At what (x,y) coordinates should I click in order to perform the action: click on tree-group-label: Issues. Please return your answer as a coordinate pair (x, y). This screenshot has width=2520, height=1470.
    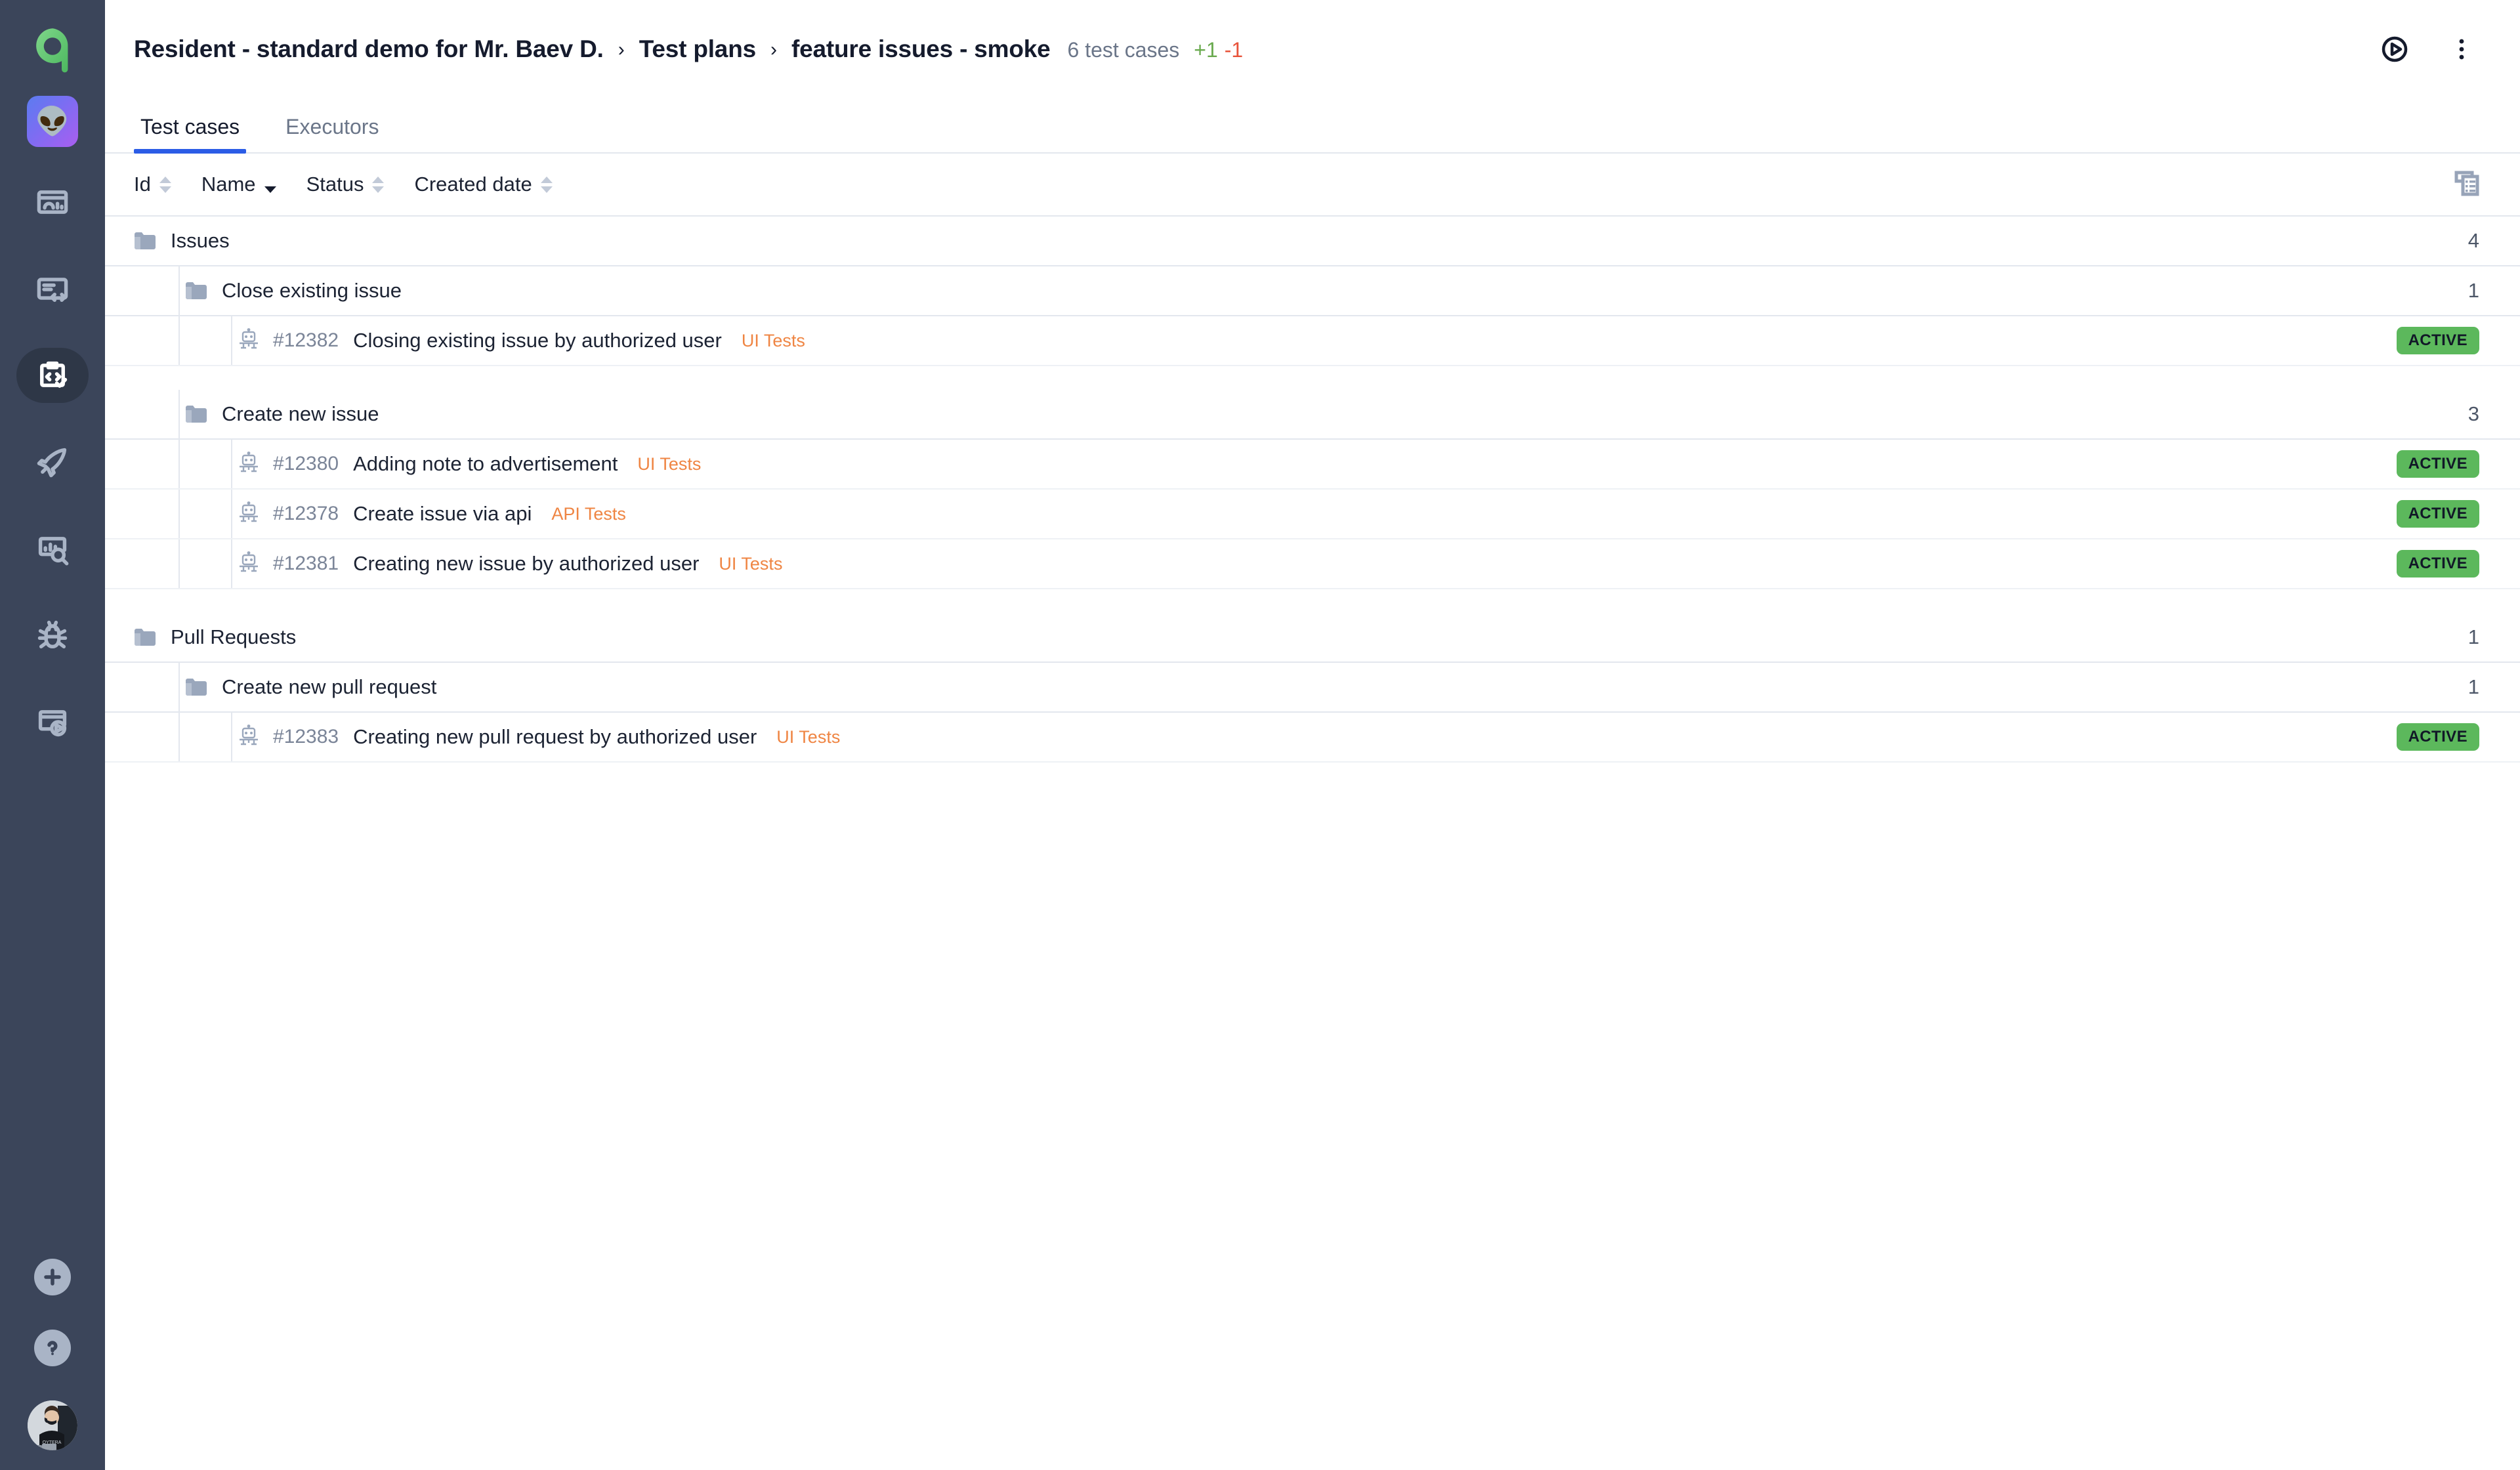
    Looking at the image, I should click on (200, 240).